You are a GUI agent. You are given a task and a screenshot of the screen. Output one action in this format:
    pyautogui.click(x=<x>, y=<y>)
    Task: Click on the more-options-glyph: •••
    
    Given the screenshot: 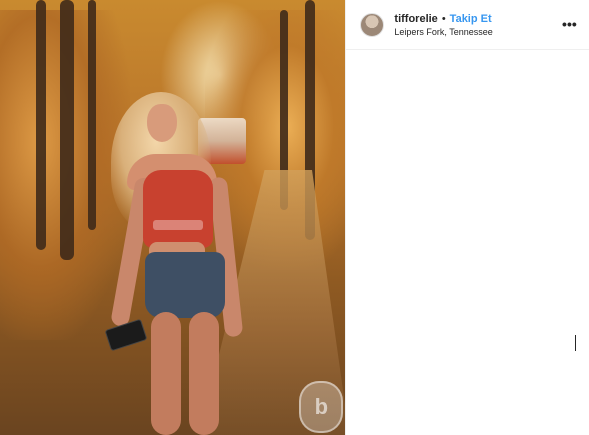 What is the action you would take?
    pyautogui.click(x=569, y=24)
    